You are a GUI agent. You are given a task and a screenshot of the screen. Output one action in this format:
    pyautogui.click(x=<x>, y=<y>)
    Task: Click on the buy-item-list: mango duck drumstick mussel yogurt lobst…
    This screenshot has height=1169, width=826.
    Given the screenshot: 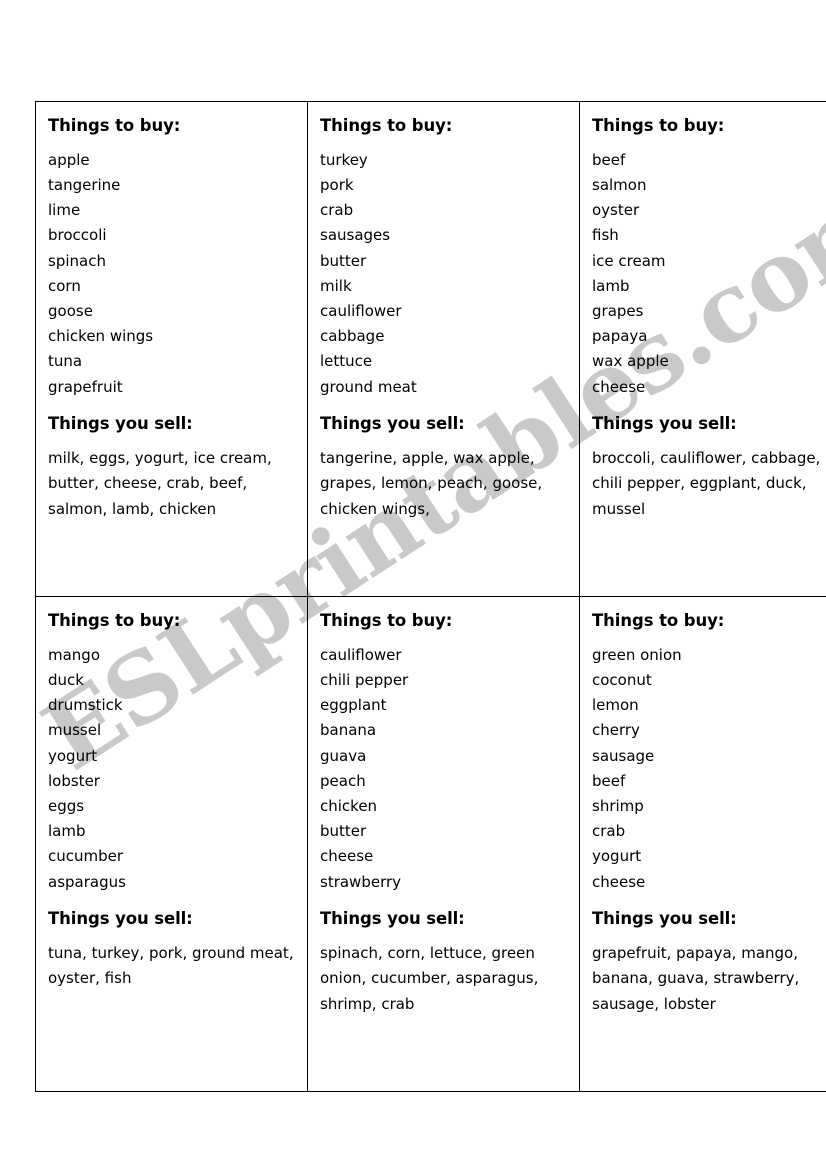 What is the action you would take?
    pyautogui.click(x=171, y=769)
    